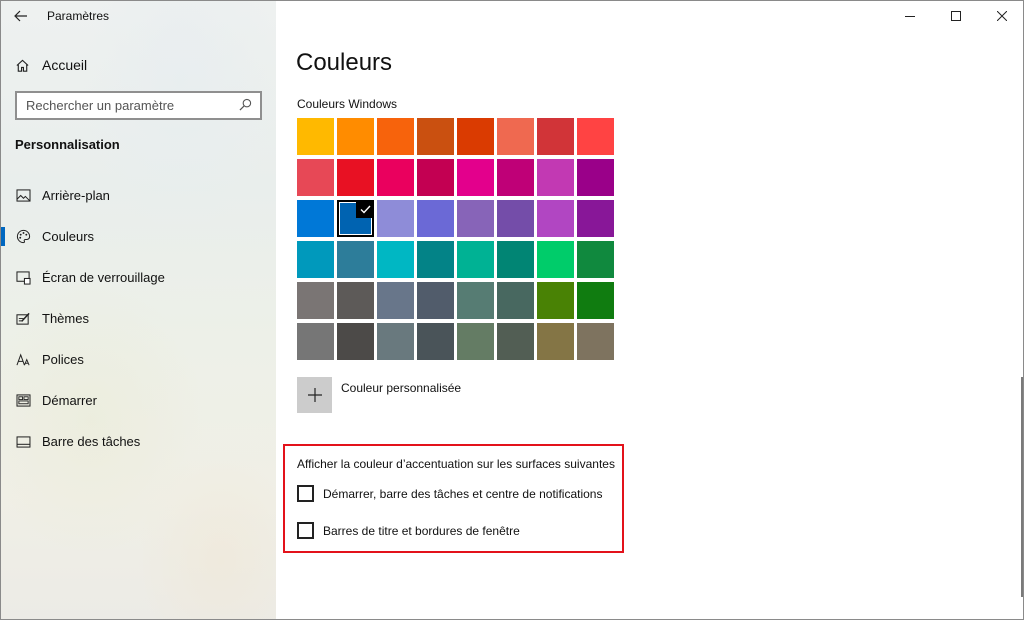  I want to click on picture-icon, so click(23, 196).